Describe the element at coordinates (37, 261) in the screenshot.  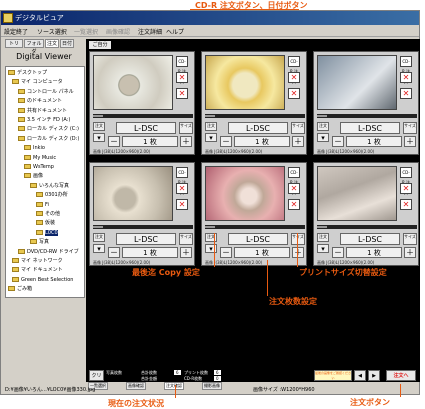
I see `tree-item: マイ ネットワーク` at that location.